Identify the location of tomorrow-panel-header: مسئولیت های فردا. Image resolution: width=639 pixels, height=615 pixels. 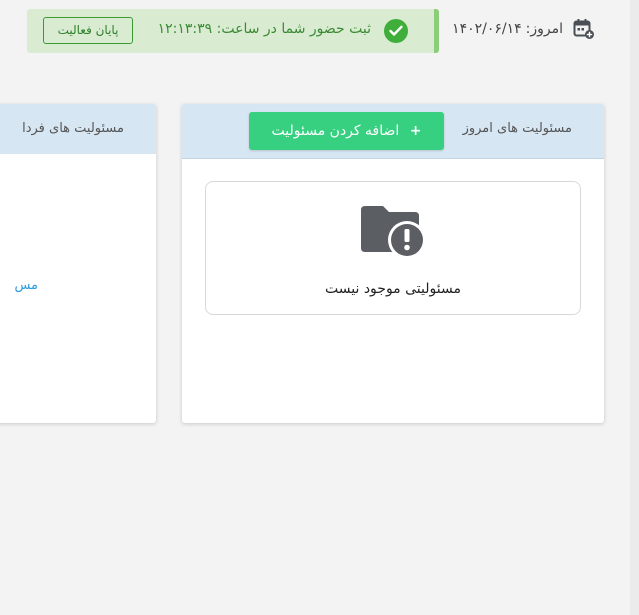
(78, 129).